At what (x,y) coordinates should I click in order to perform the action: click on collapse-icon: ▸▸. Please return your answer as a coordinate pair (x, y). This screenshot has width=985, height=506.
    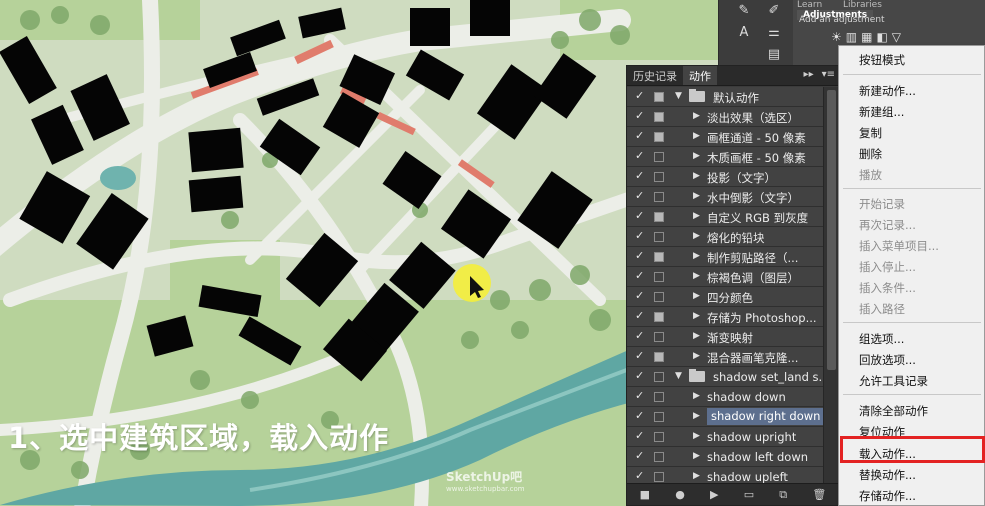
    Looking at the image, I should click on (809, 75).